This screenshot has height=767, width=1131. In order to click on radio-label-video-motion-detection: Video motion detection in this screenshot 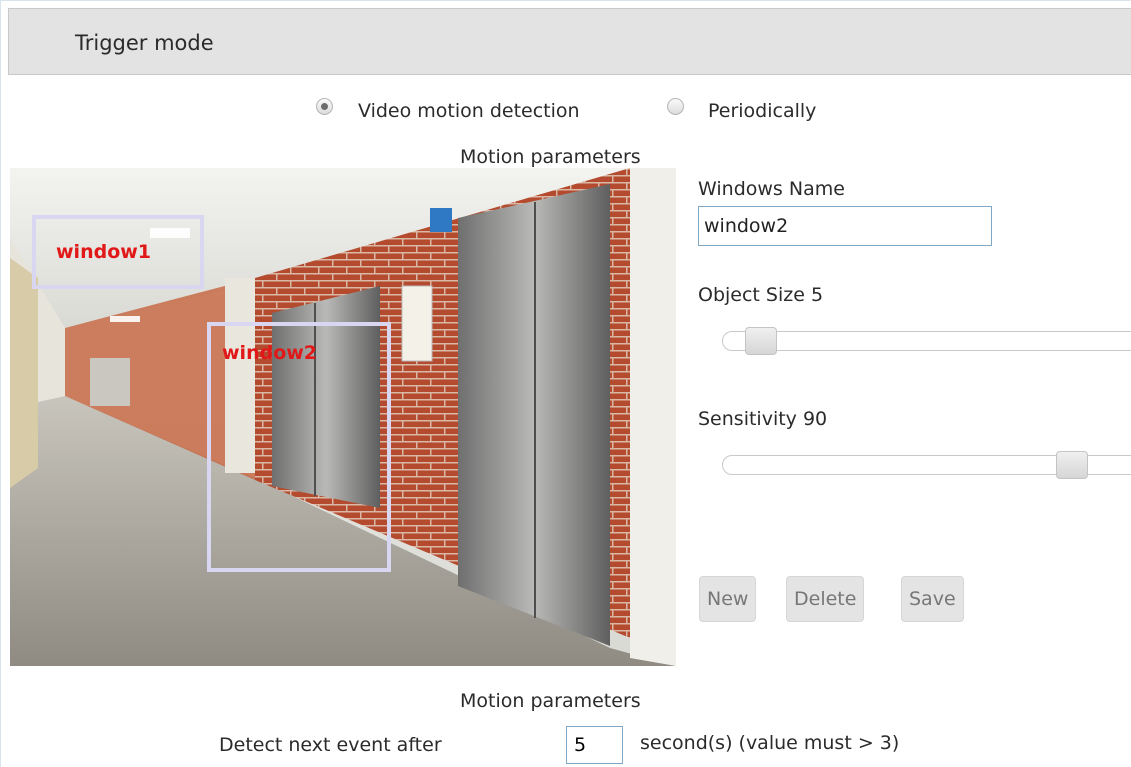, I will do `click(469, 111)`.